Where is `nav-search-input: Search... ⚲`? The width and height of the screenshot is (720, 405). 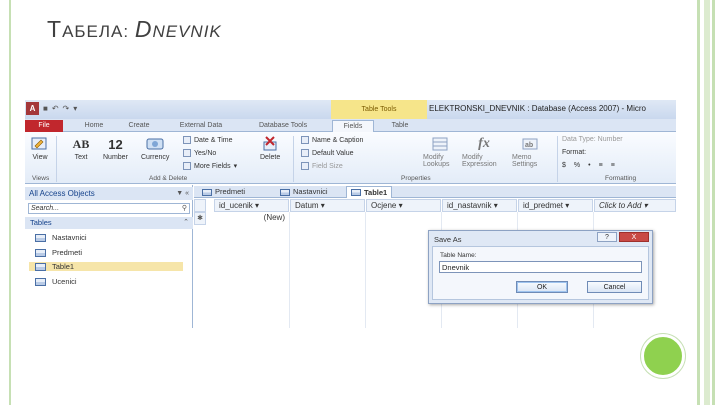
nav-search-input: Search... ⚲ is located at coordinates (109, 208).